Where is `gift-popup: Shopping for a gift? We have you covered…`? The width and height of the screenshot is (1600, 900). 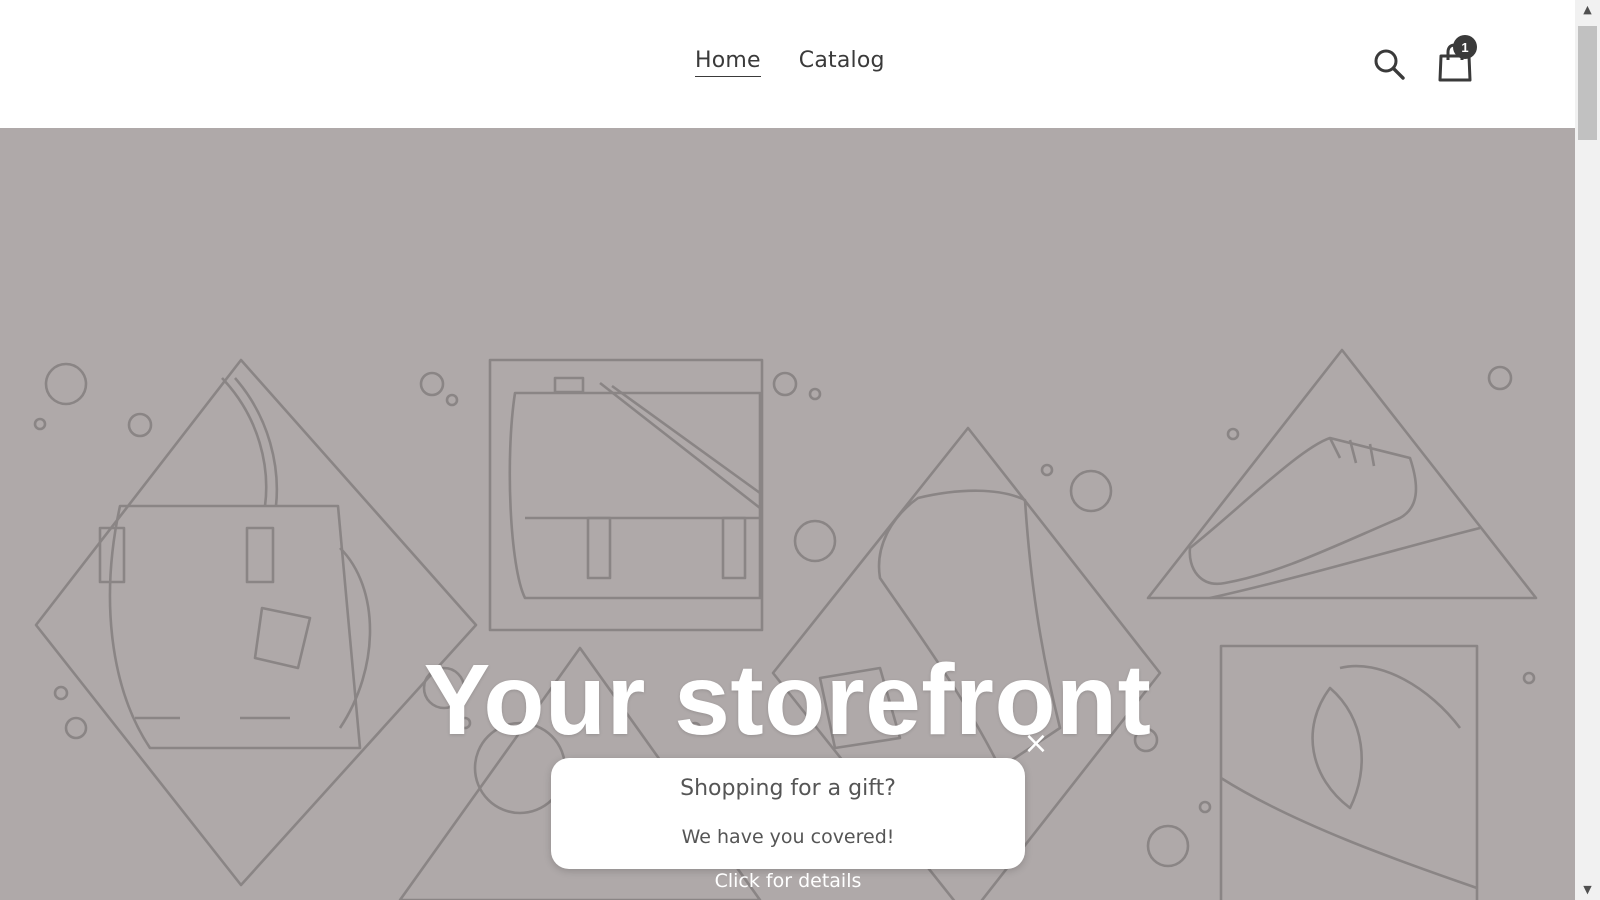
gift-popup: Shopping for a gift? We have you covered… is located at coordinates (788, 813).